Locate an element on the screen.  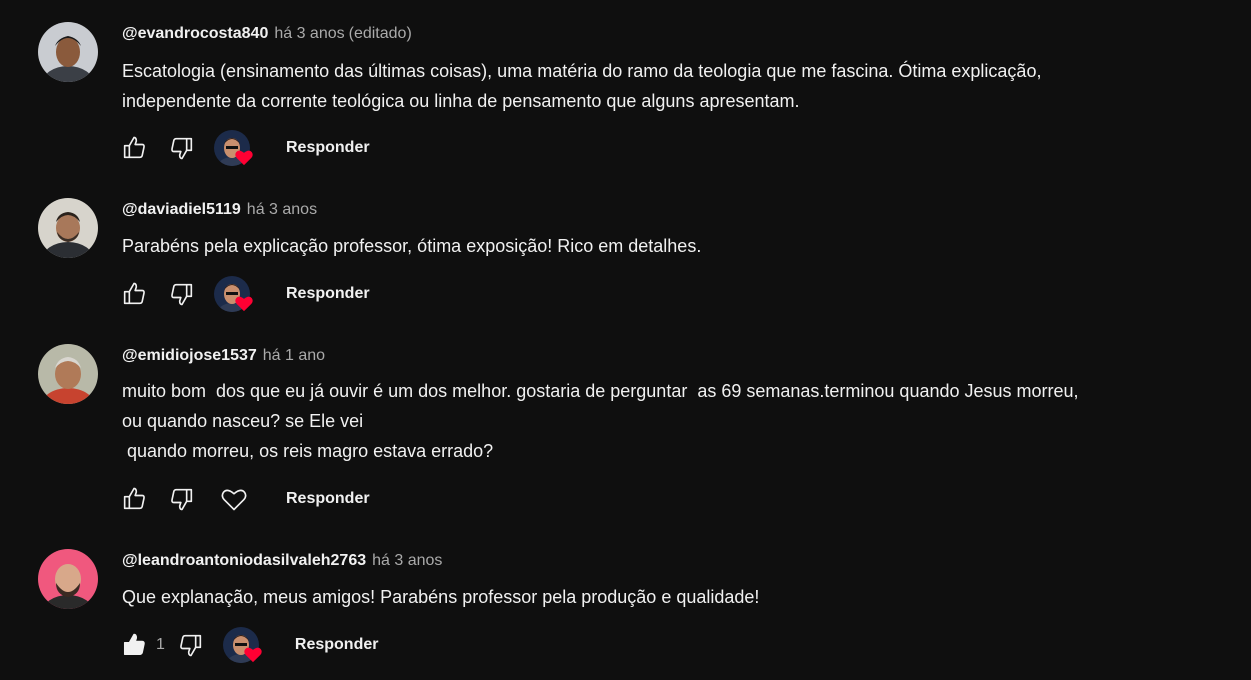
heart-icon is located at coordinates (234, 500).